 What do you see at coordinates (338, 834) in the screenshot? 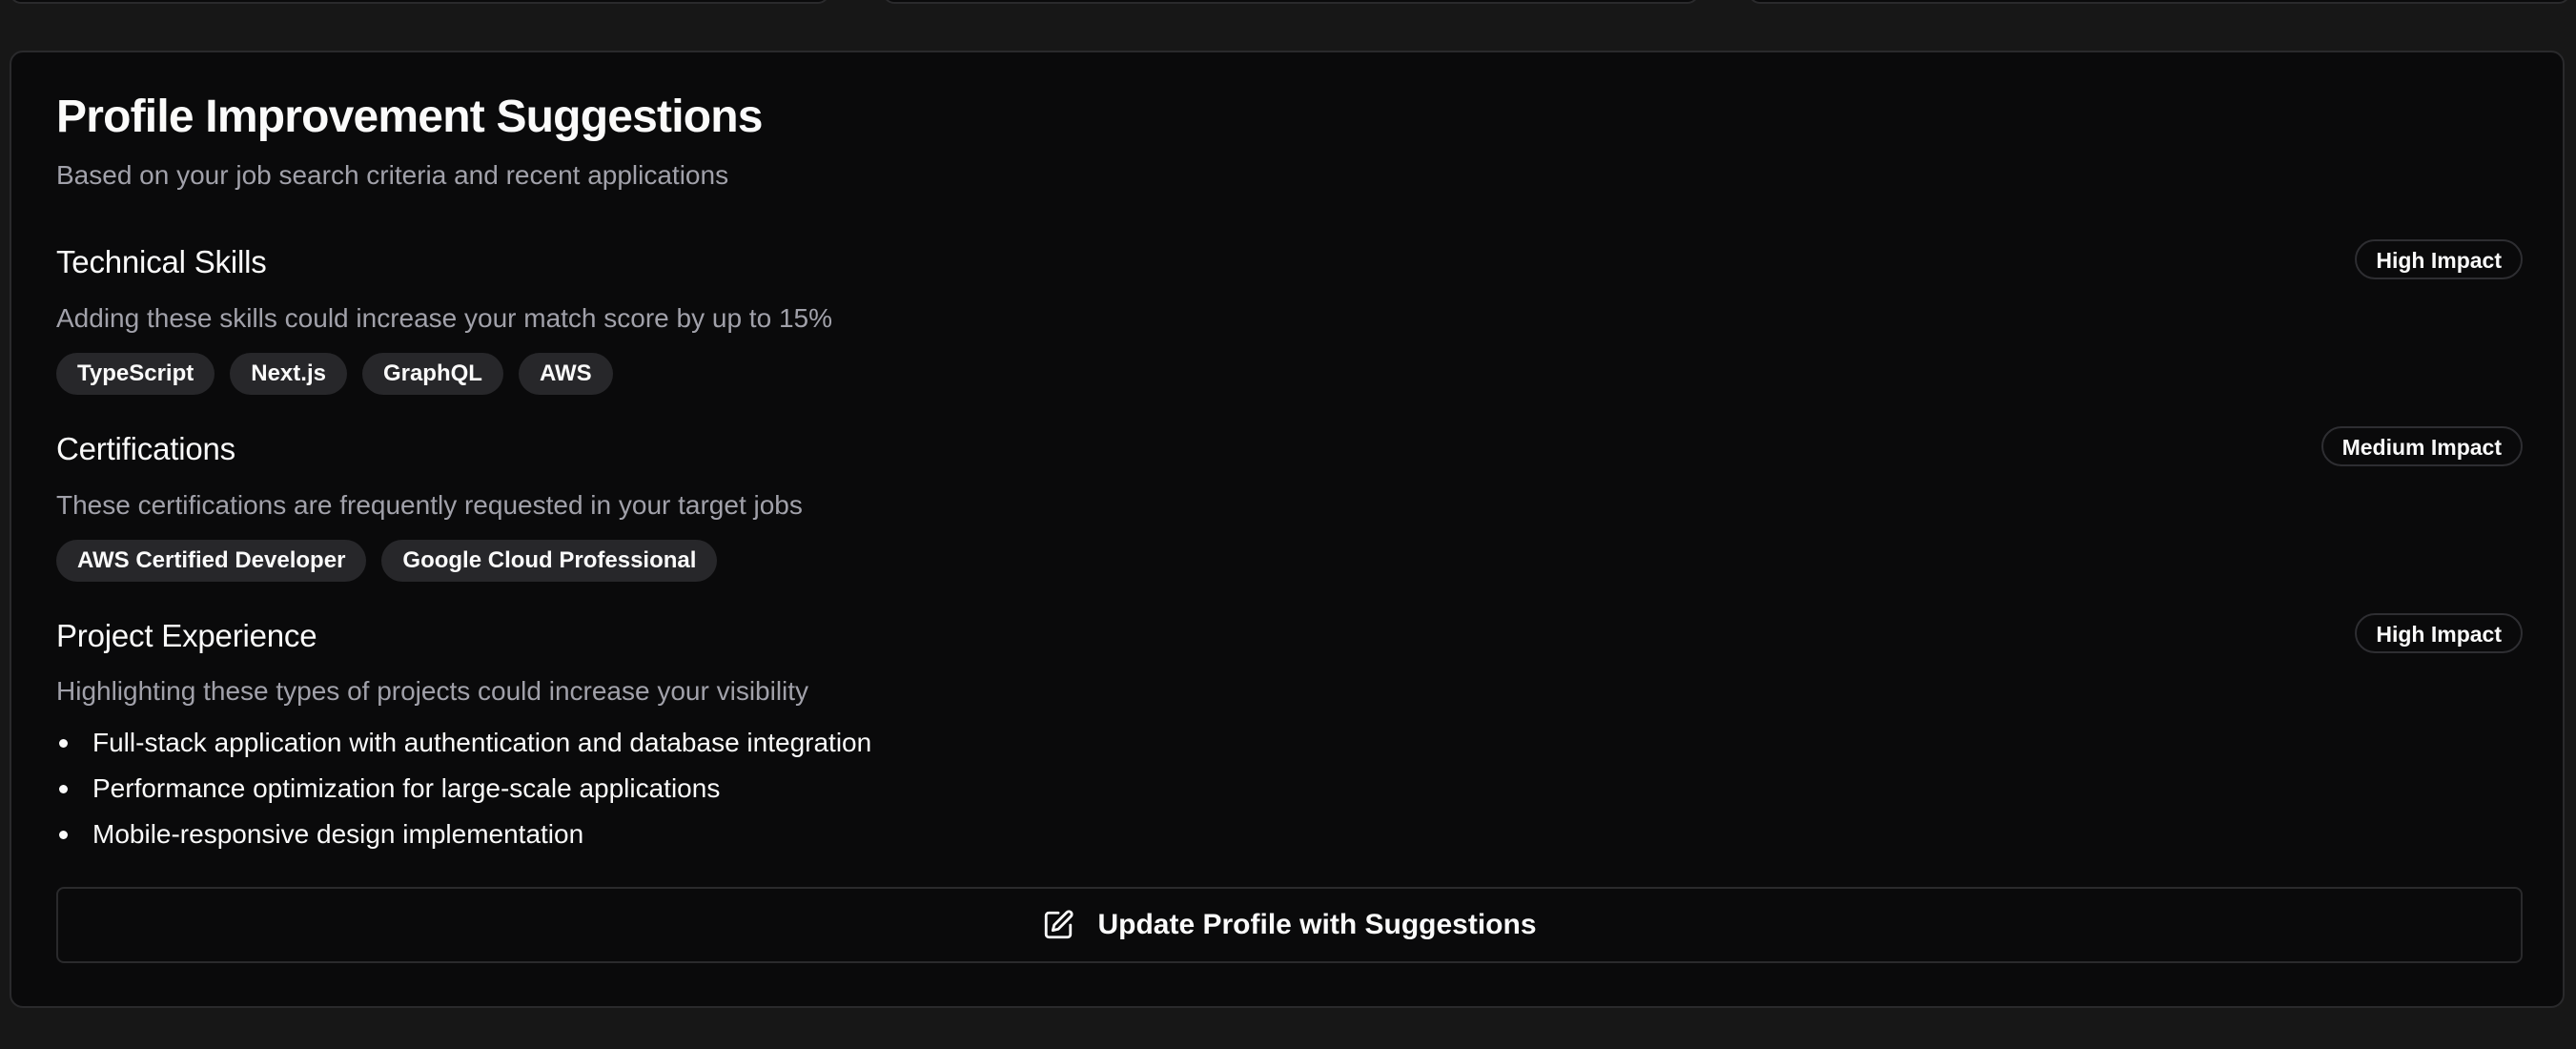
I see `list-item-text: Mobile-responsive design implementation` at bounding box center [338, 834].